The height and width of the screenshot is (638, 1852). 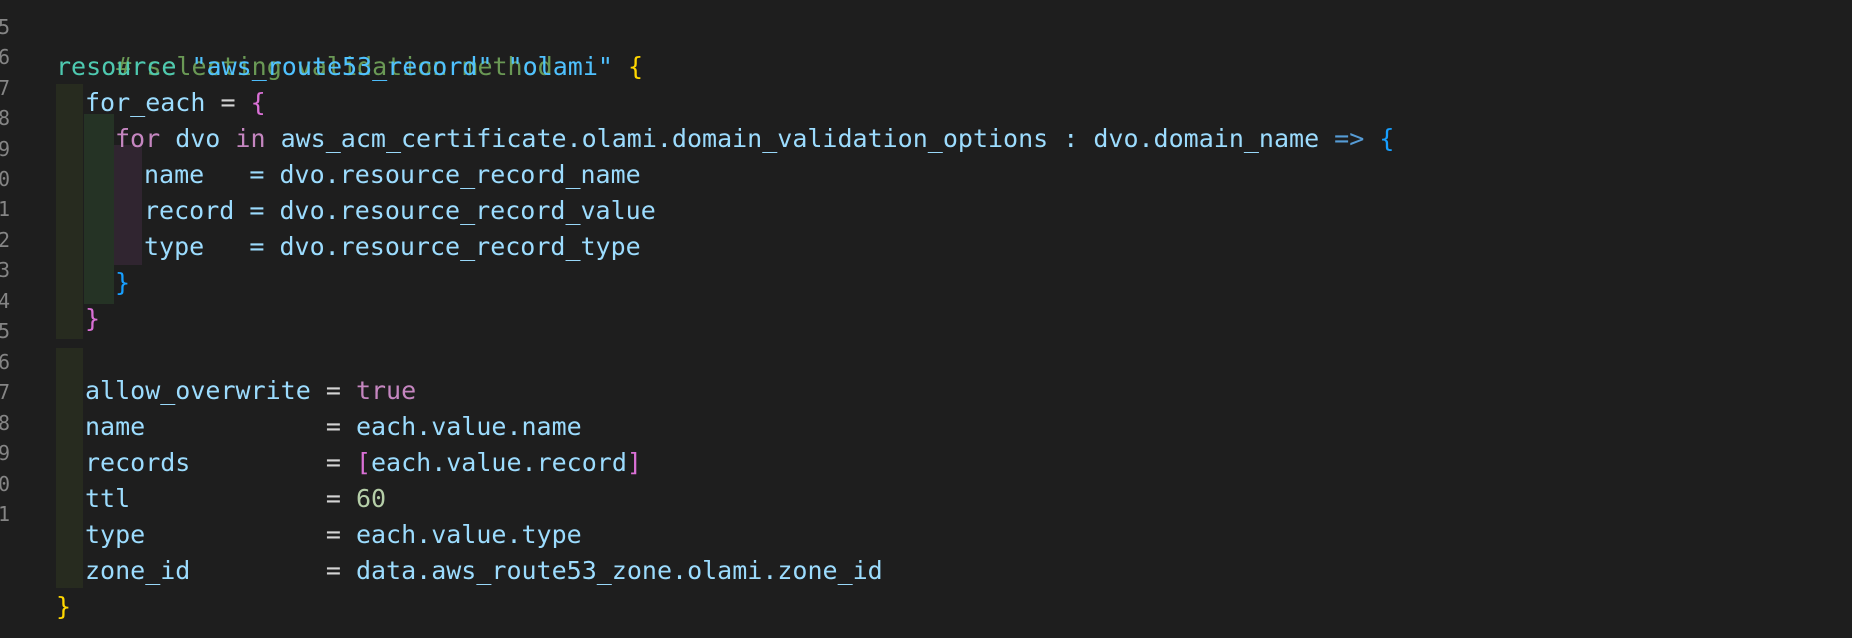 I want to click on indent-guide-level3, so click(x=128, y=205).